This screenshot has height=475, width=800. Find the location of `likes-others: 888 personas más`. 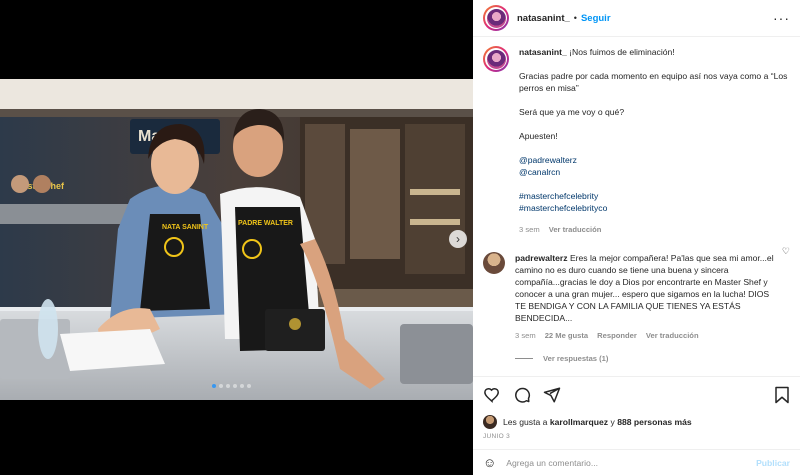

likes-others: 888 personas más is located at coordinates (654, 422).